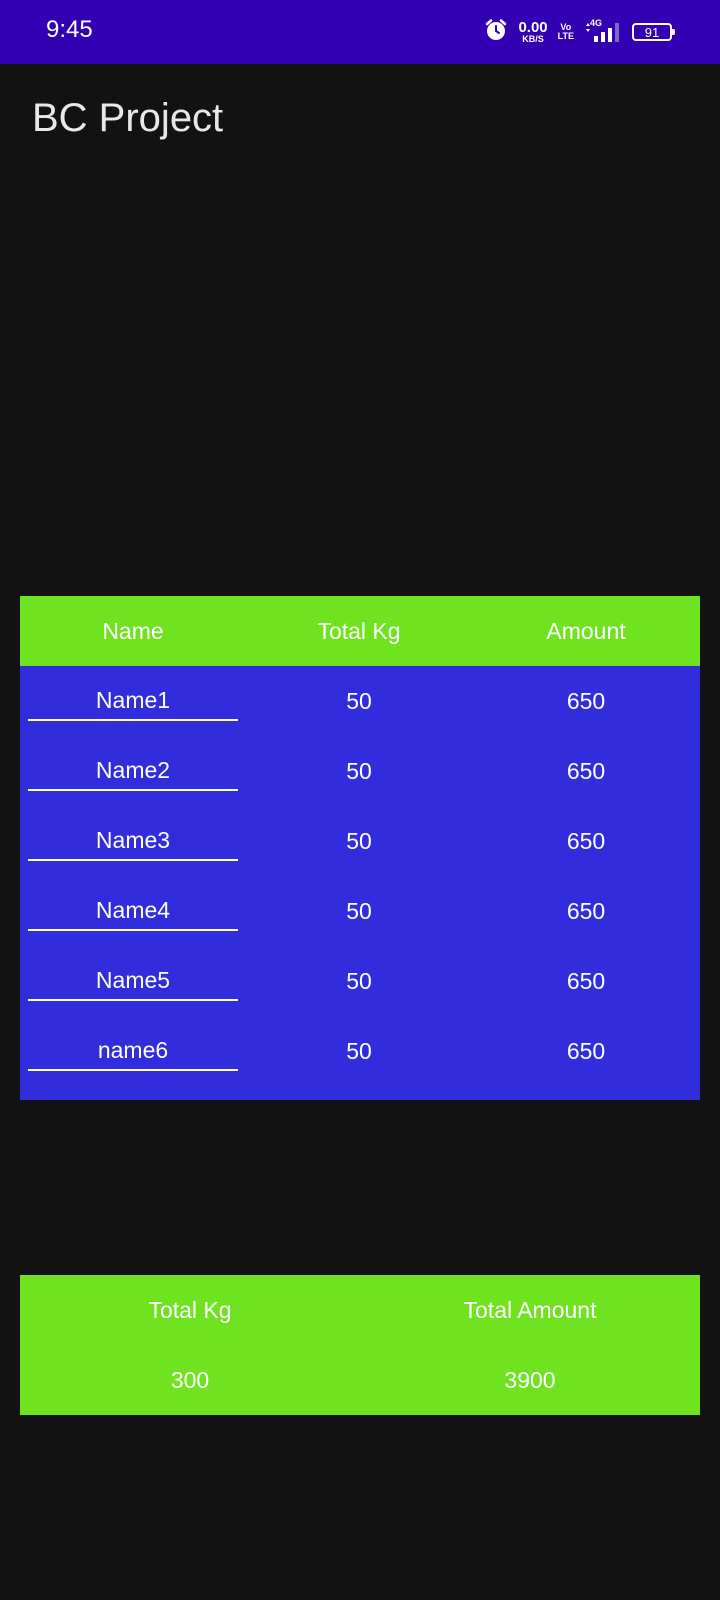 The width and height of the screenshot is (720, 1600). I want to click on total-amount-label: Total Amount, so click(530, 1309).